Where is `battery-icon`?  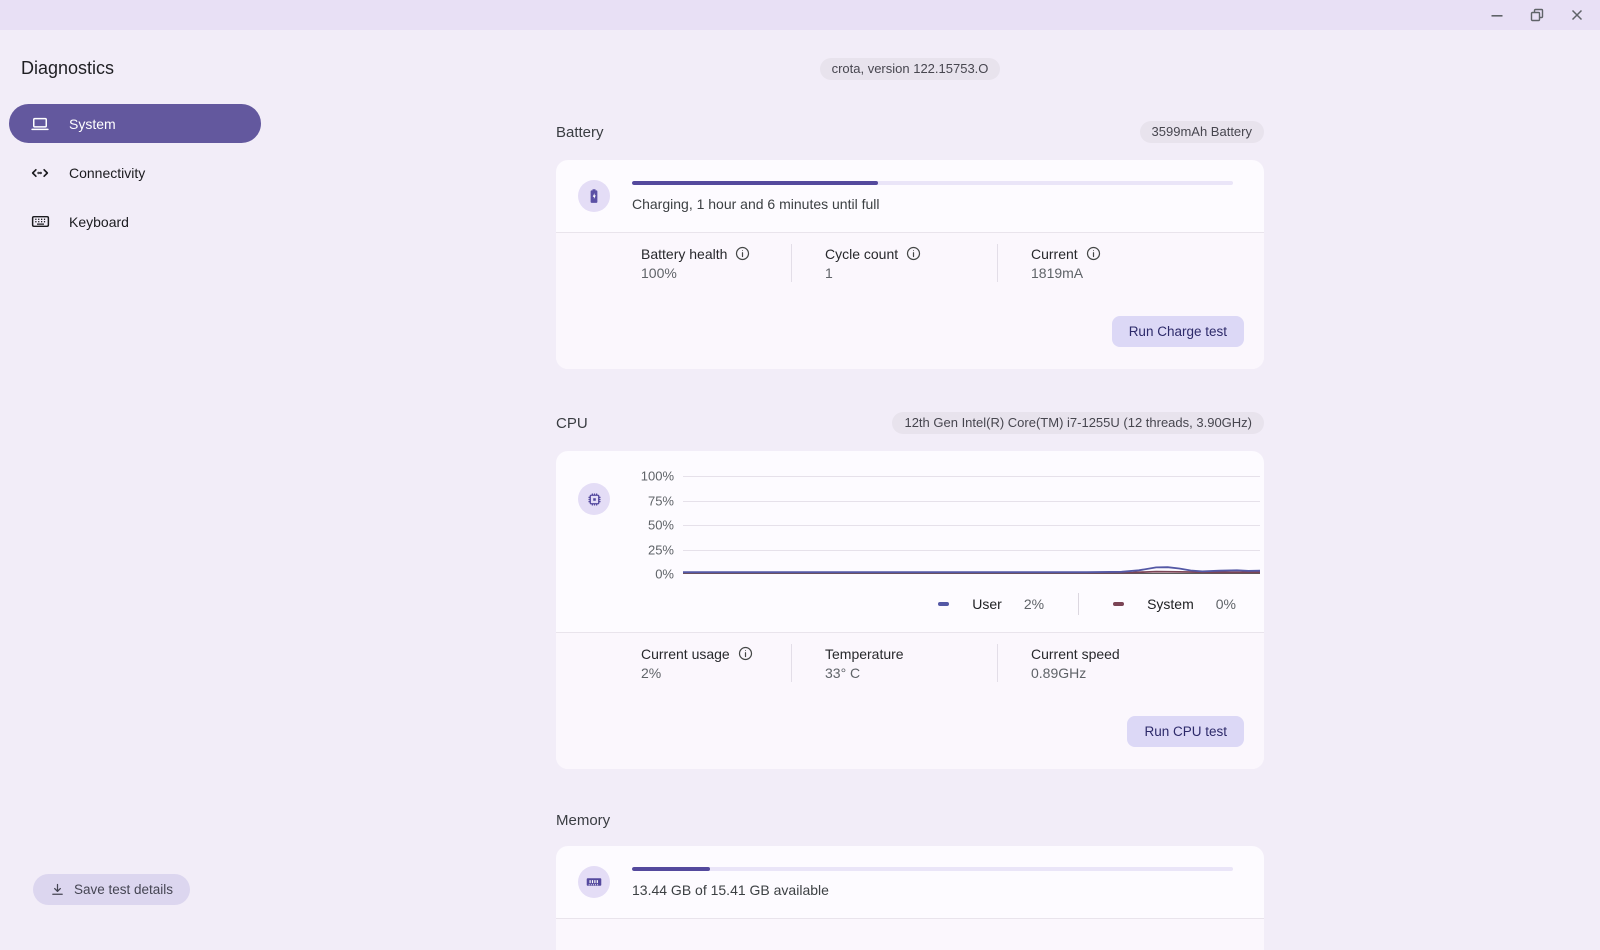 battery-icon is located at coordinates (594, 196).